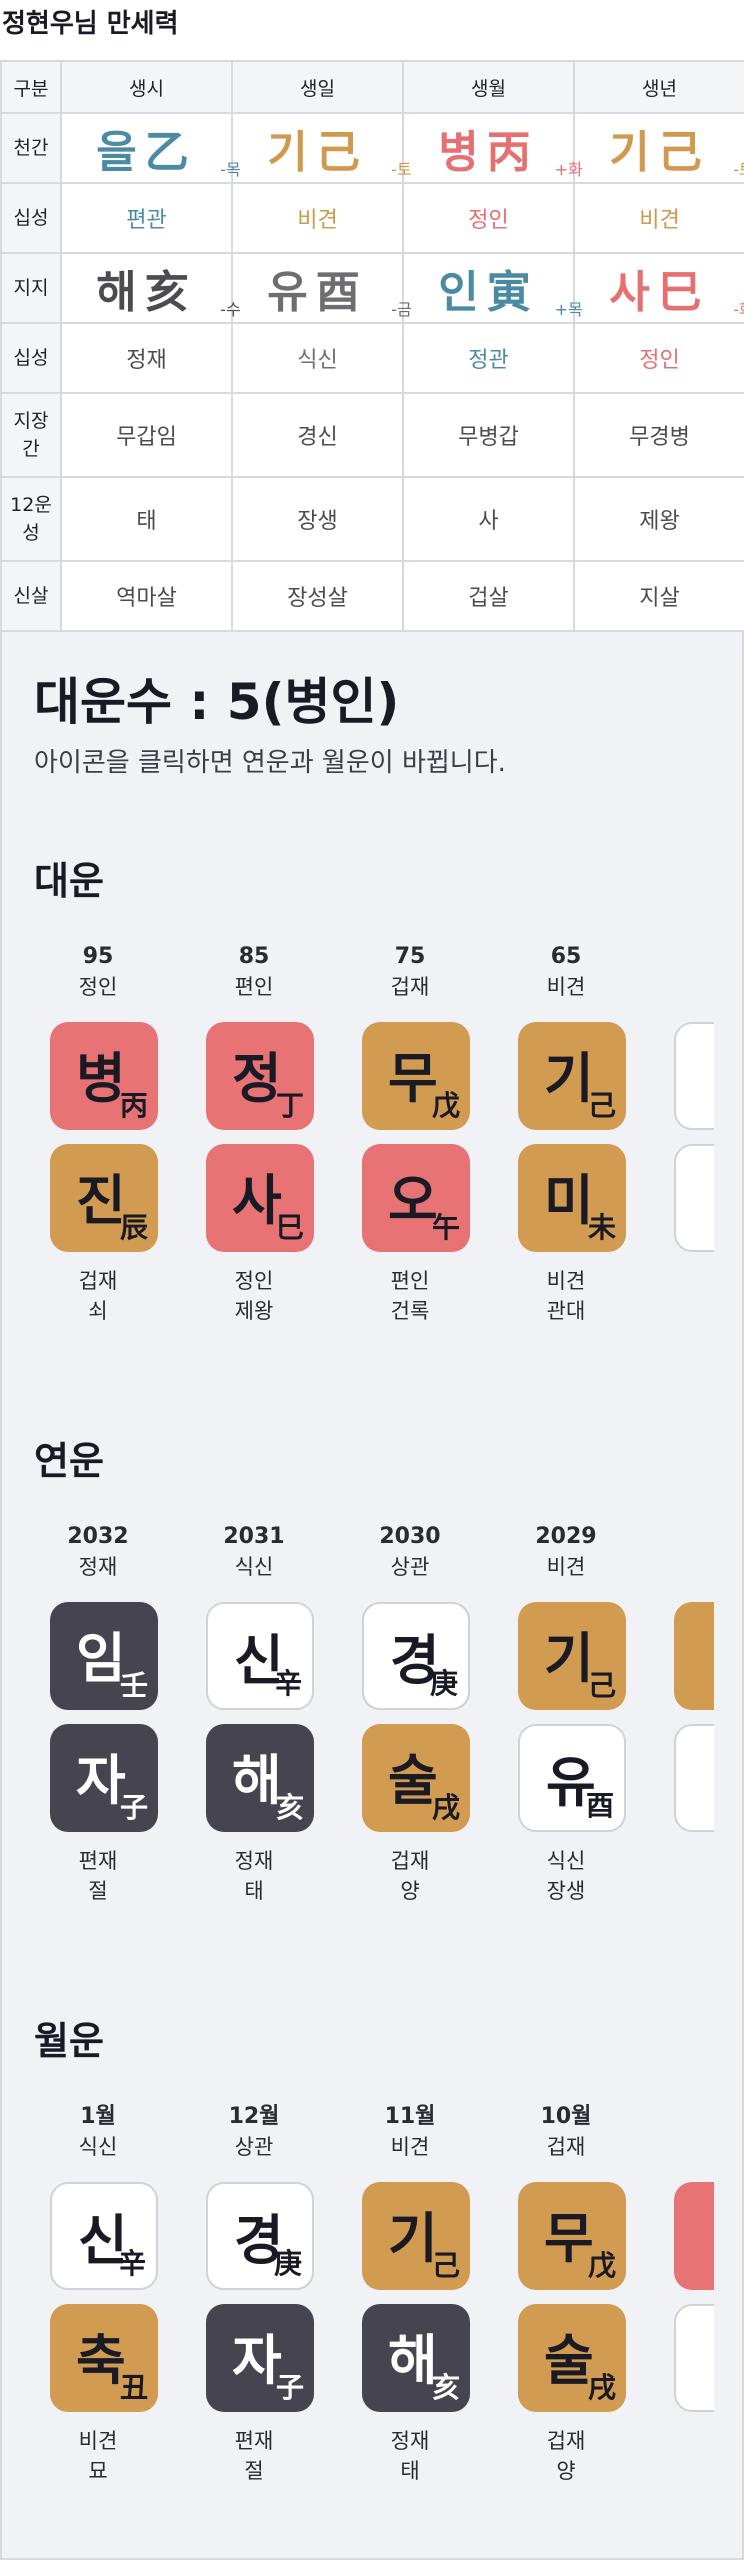 The height and width of the screenshot is (2560, 744). What do you see at coordinates (254, 1142) in the screenshot?
I see `daeun-column: 85 편인 정 丁 사 巳 정인 제왕` at bounding box center [254, 1142].